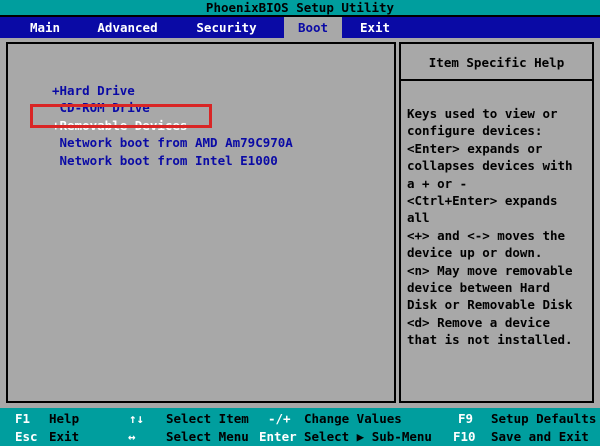 This screenshot has width=600, height=446. I want to click on key-leftright-icon: ↔, so click(132, 436).